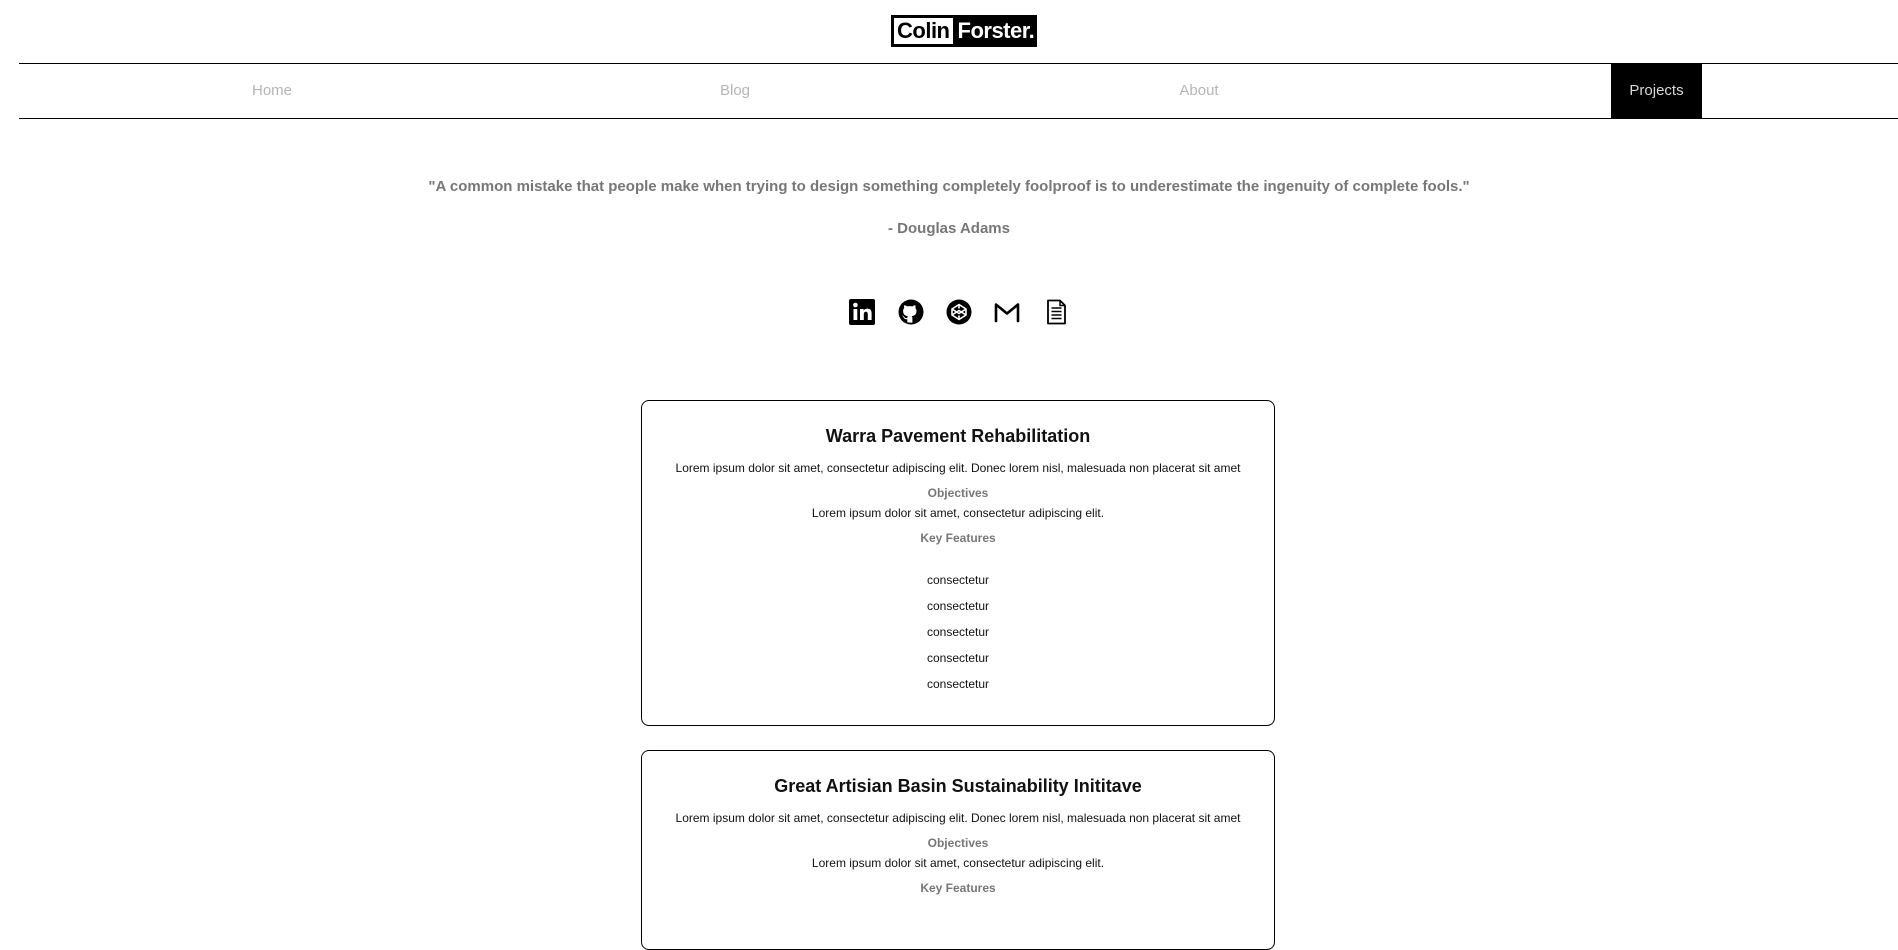 The image size is (1898, 950). What do you see at coordinates (958, 91) in the screenshot?
I see `main-nav: Home Blog About Projects` at bounding box center [958, 91].